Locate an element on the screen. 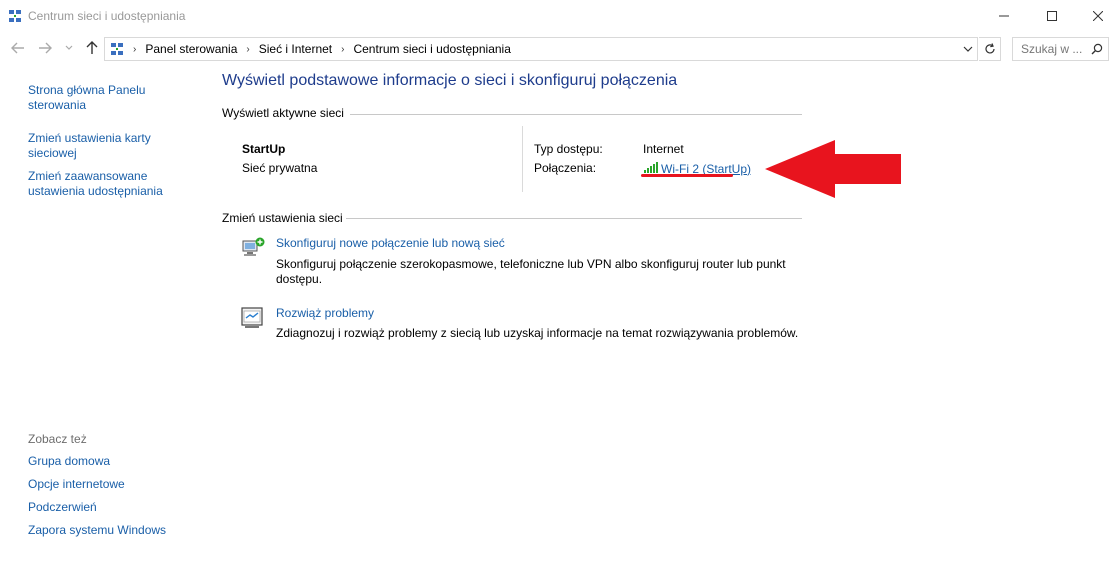 The height and width of the screenshot is (562, 1119). control-panel-home-link: Strona główna Panelu sterowania is located at coordinates (93, 98).